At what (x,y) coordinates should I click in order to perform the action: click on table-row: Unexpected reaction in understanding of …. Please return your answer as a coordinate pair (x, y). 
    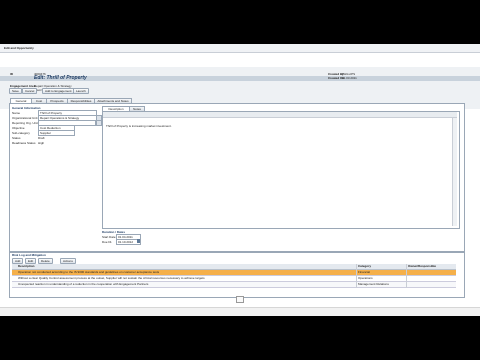
    Looking at the image, I should click on (234, 285).